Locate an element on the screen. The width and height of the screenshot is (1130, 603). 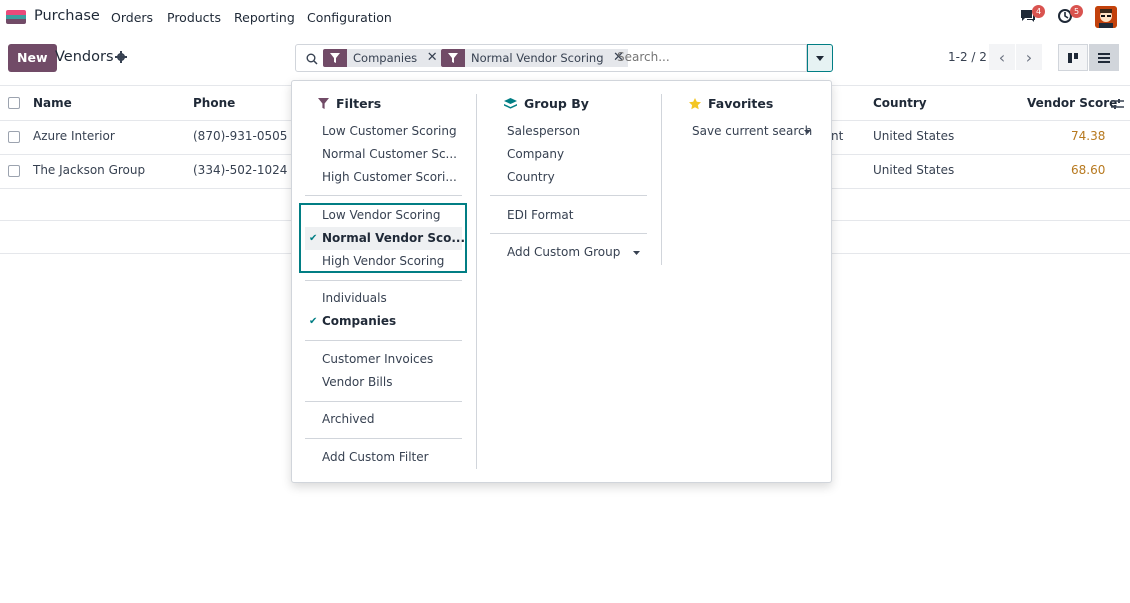
messages-badge: 4 is located at coordinates (1038, 11).